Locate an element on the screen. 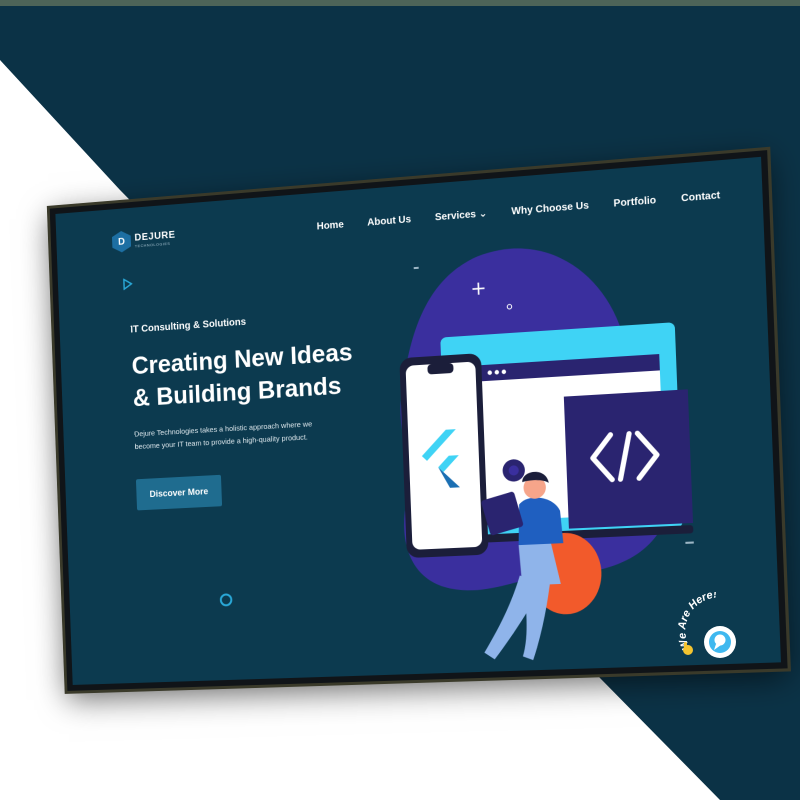  nav-item-services: Services ⌄ is located at coordinates (461, 215).